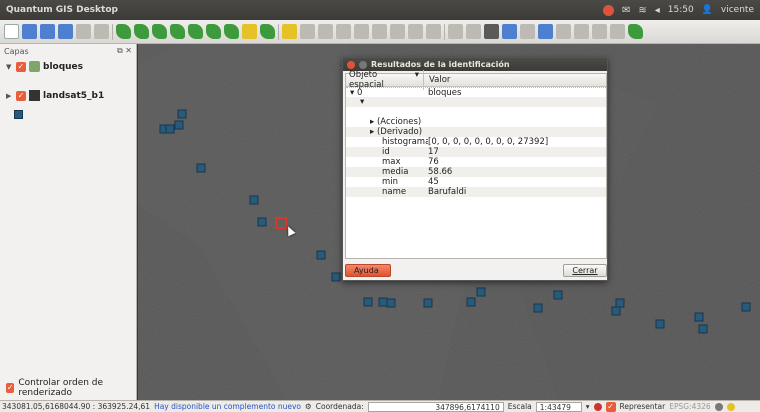 Image resolution: width=760 pixels, height=412 pixels. What do you see at coordinates (476, 132) in the screenshot?
I see `tree-row-derivado: ▸ (Derivado)` at bounding box center [476, 132].